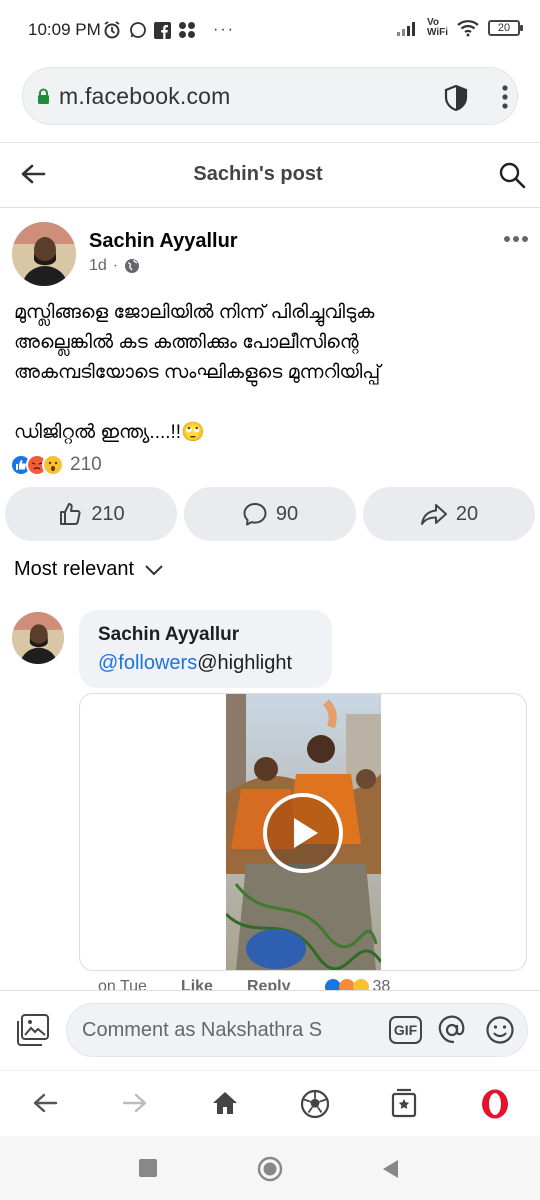 Image resolution: width=540 pixels, height=1200 pixels. What do you see at coordinates (148, 1168) in the screenshot?
I see `recents-button` at bounding box center [148, 1168].